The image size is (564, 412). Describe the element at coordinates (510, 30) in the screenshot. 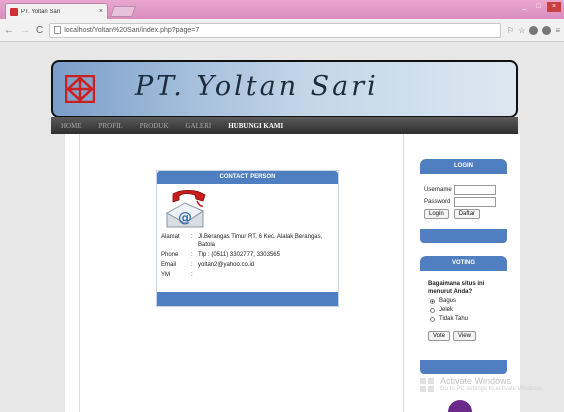

I see `translate-icon: ⚐` at that location.